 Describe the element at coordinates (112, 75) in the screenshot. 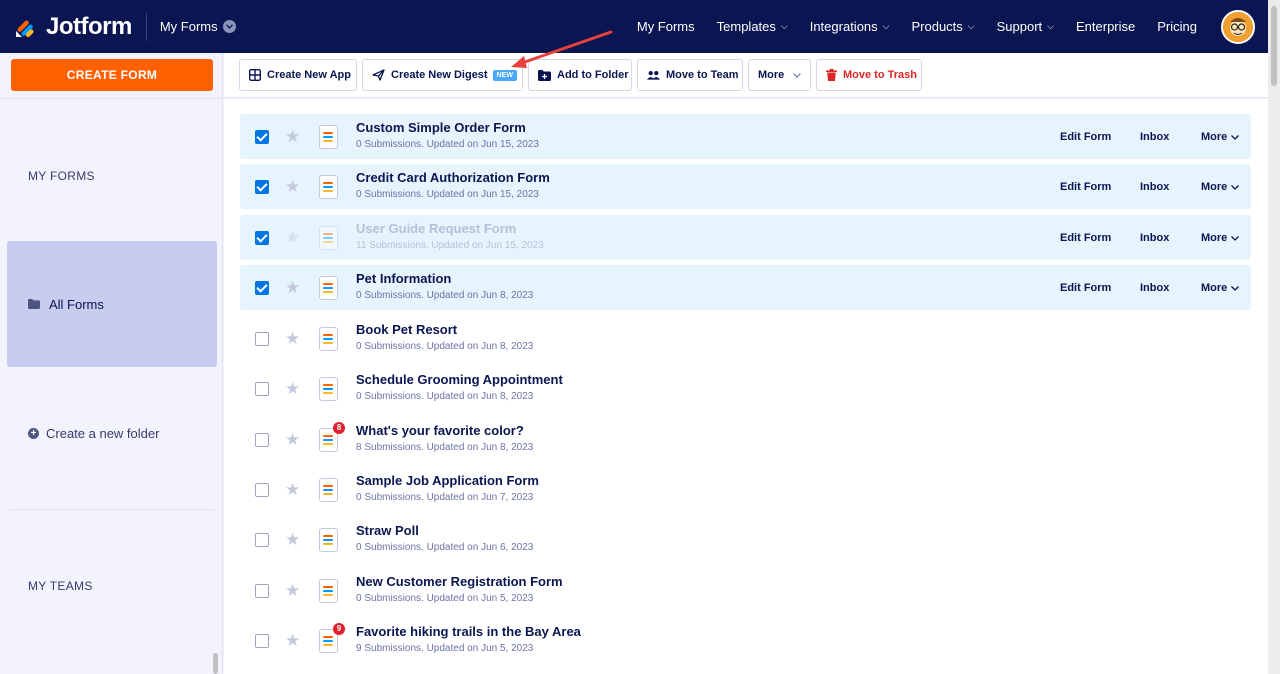

I see `create-form-button: CREATE FORM` at that location.